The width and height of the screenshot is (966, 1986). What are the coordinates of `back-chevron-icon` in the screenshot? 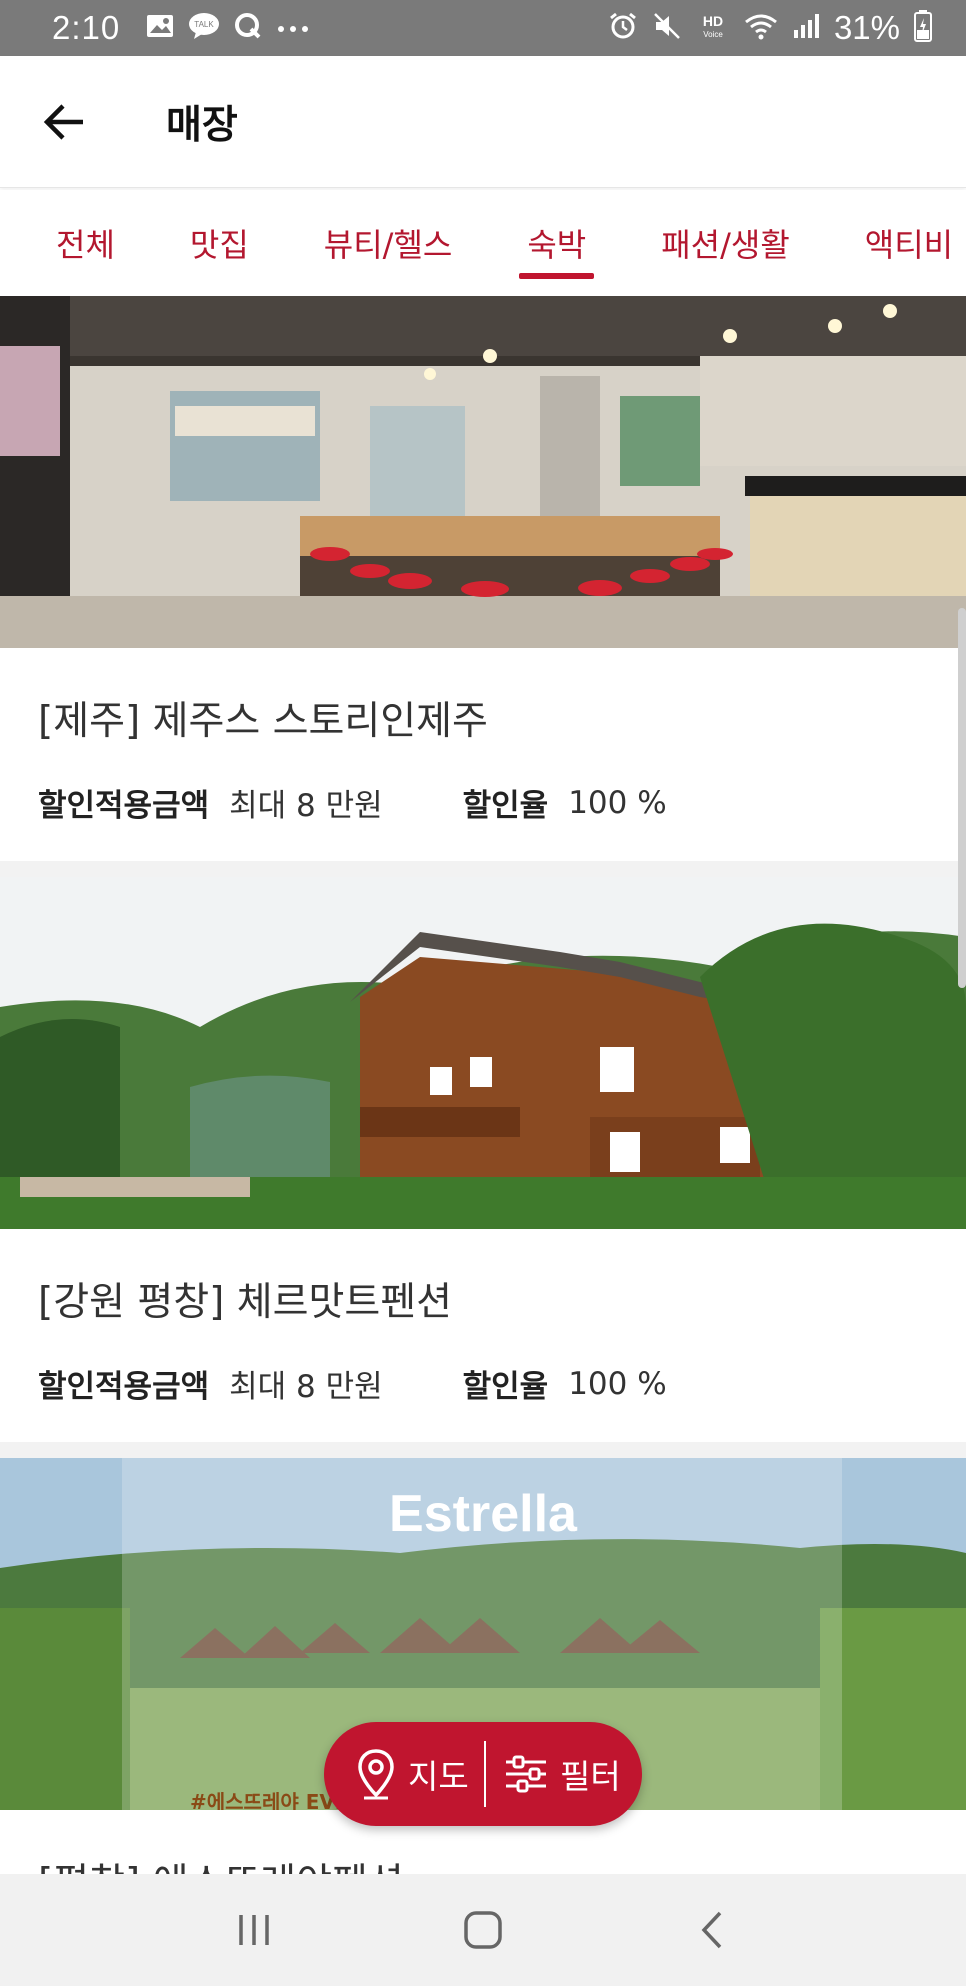 It's located at (711, 1930).